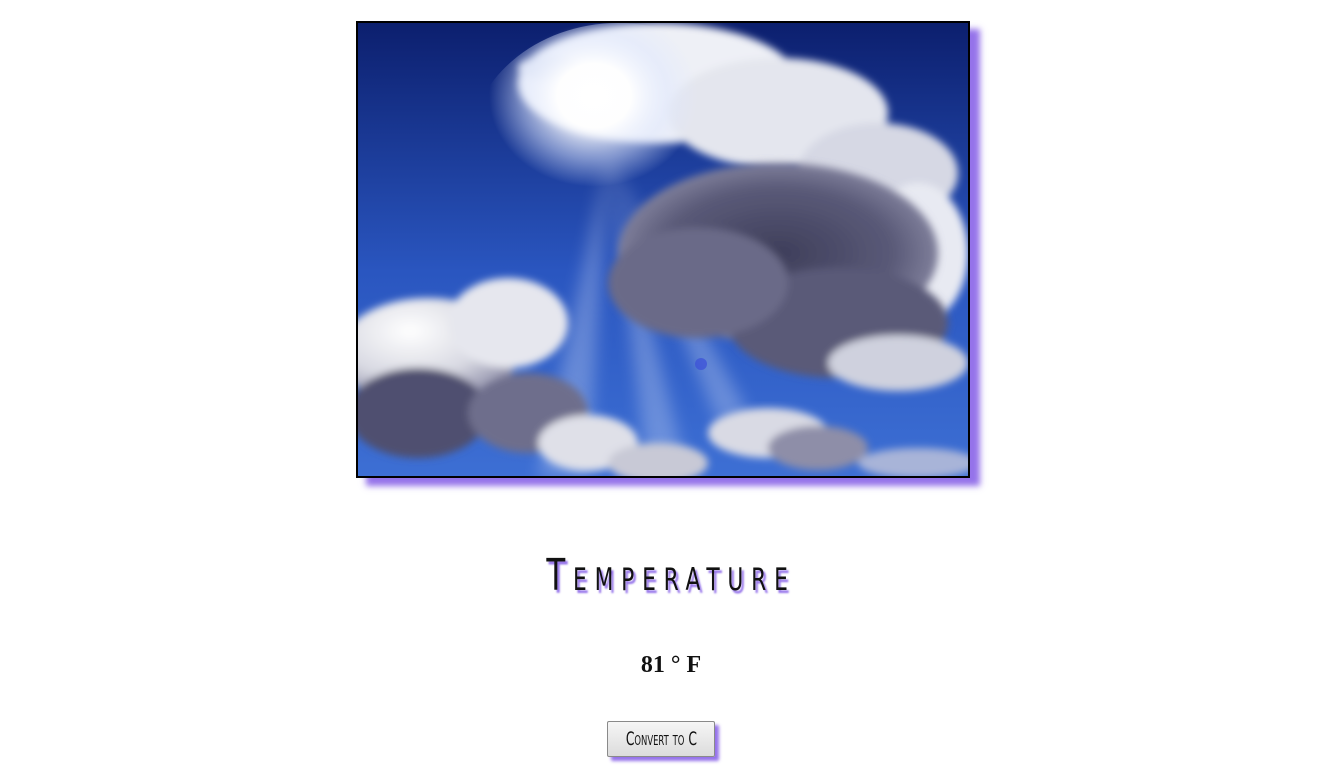  I want to click on page-title: Temperature, so click(671, 575).